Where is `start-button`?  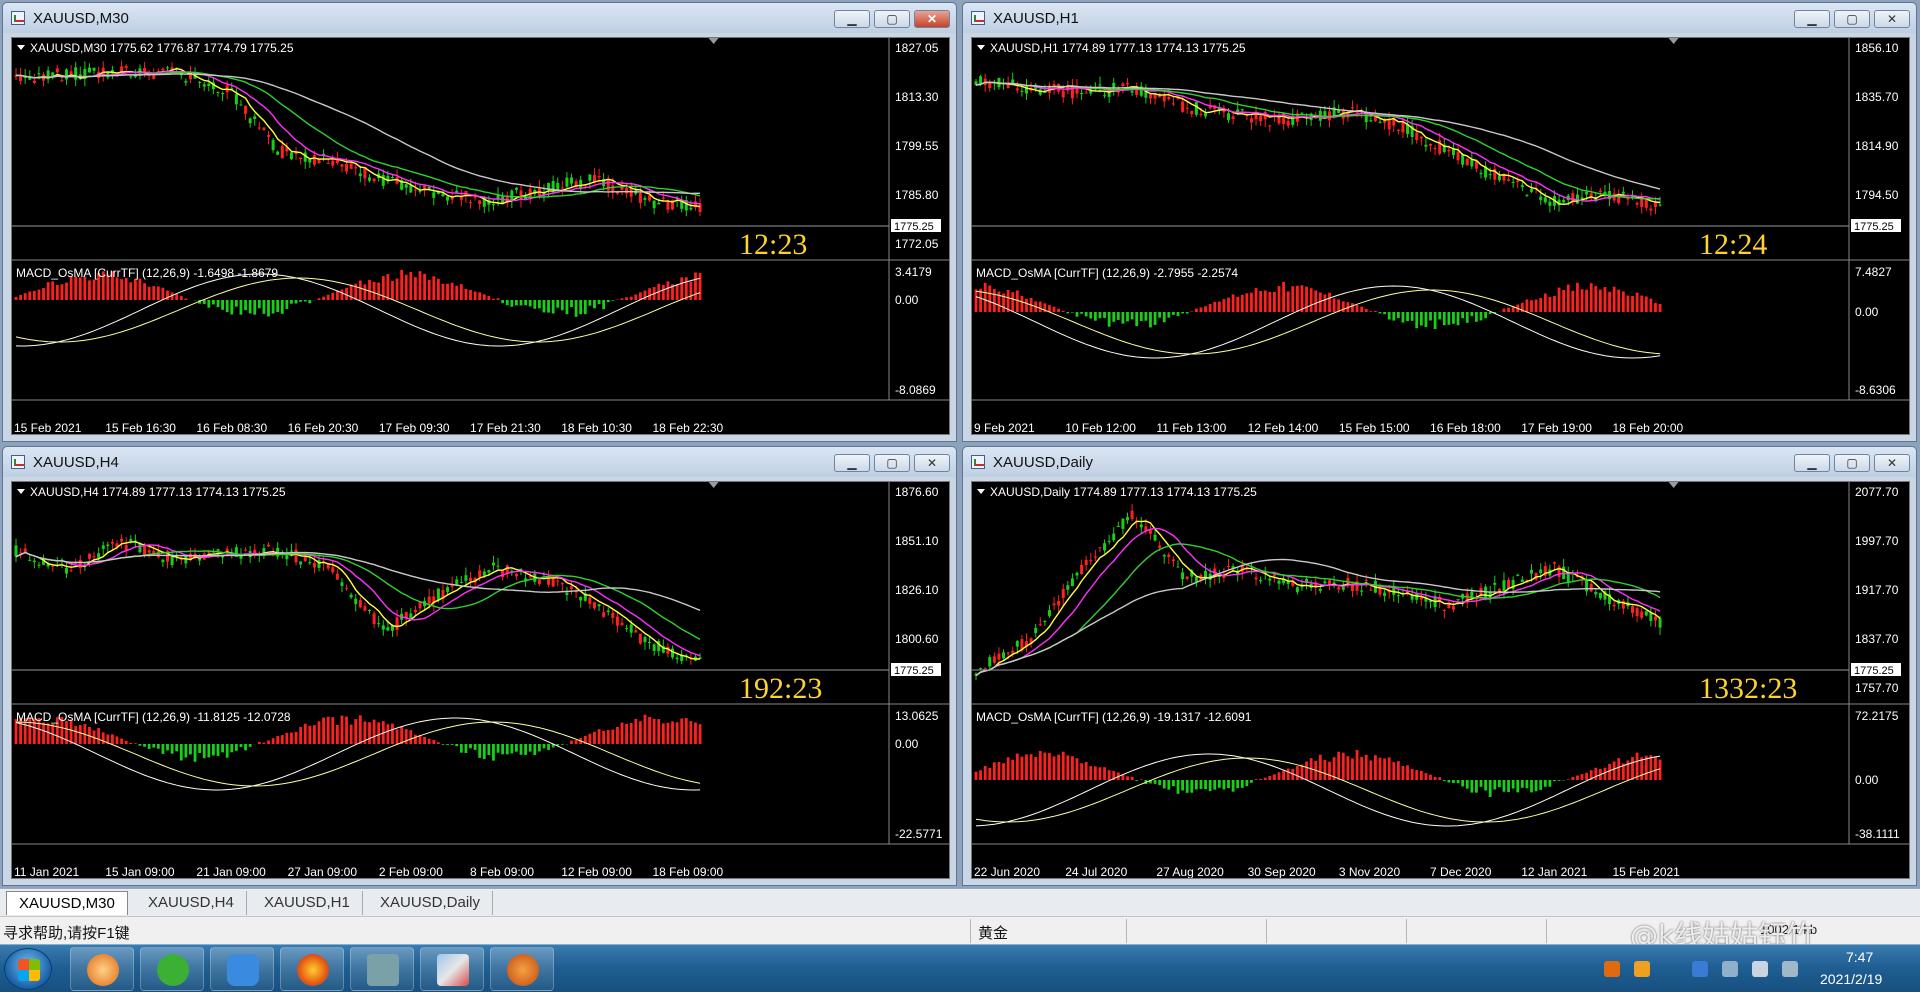
start-button is located at coordinates (28, 969).